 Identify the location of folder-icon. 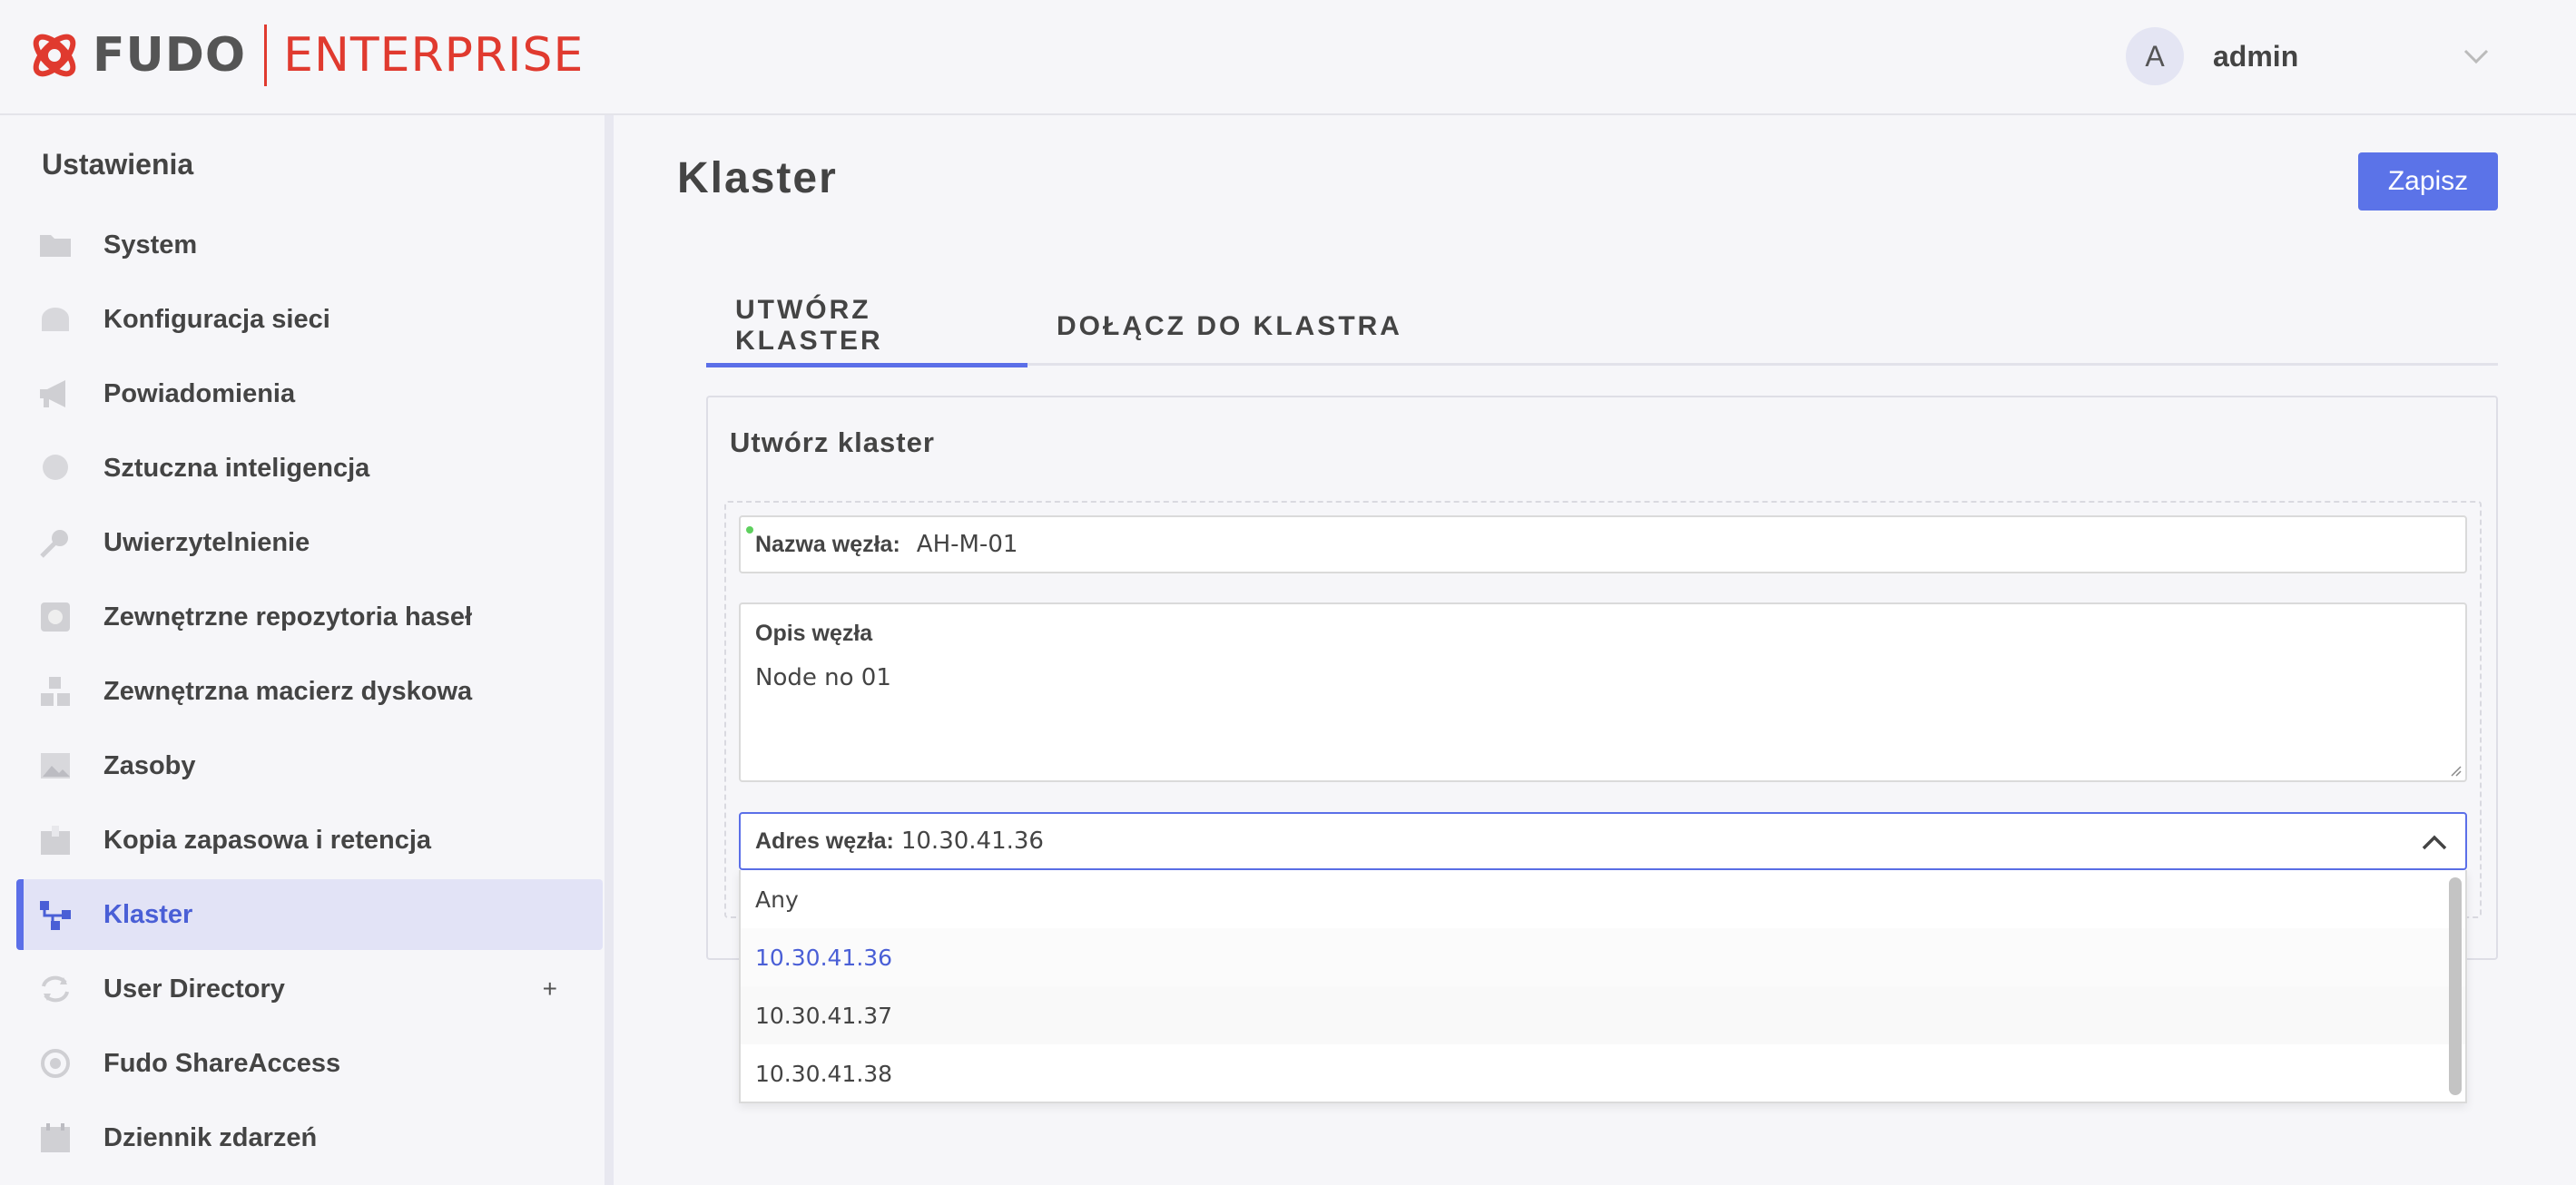
(55, 245).